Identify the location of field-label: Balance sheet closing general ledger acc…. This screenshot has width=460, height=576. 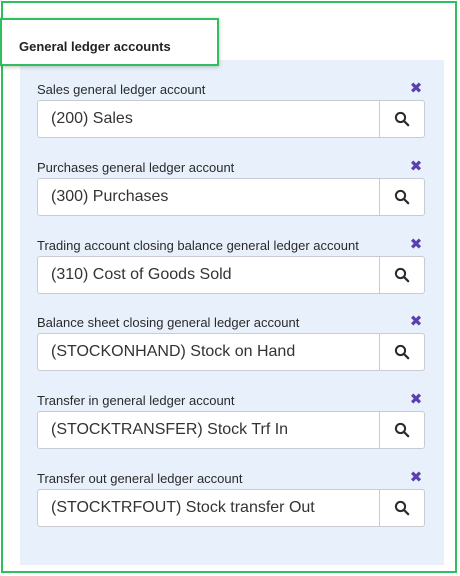
(168, 322).